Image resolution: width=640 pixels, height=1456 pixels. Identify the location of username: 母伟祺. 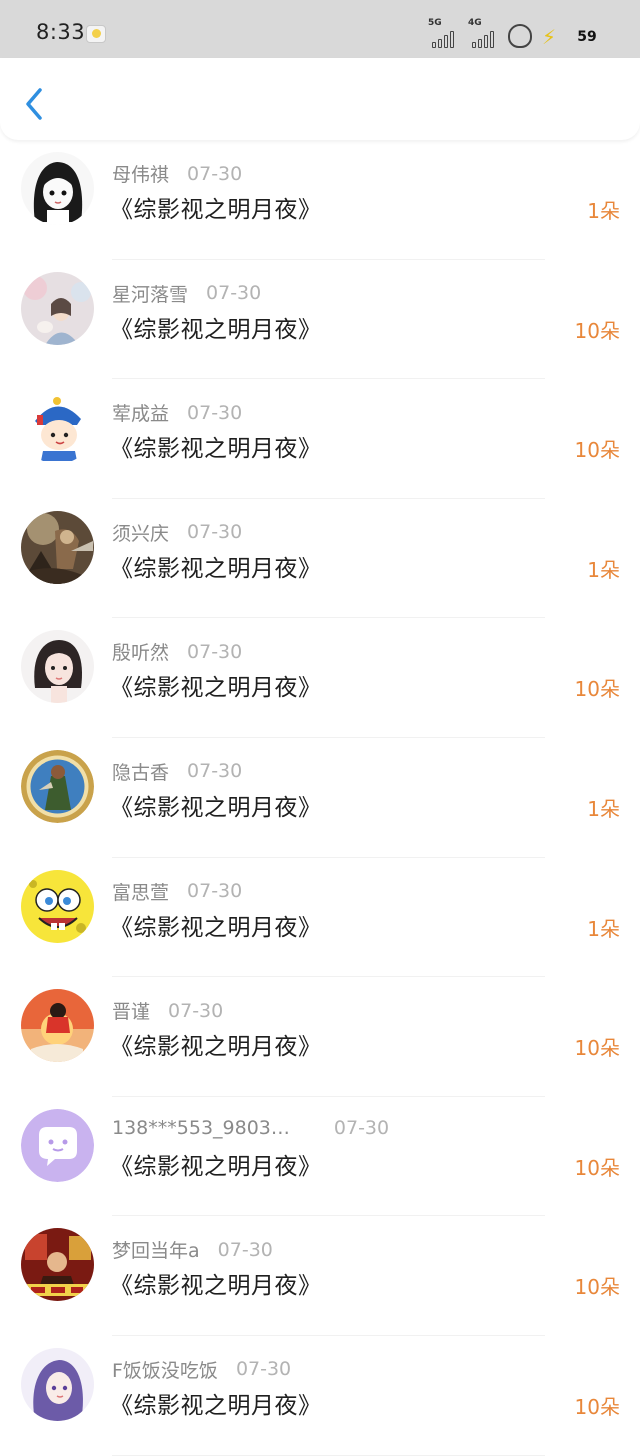
(140, 173).